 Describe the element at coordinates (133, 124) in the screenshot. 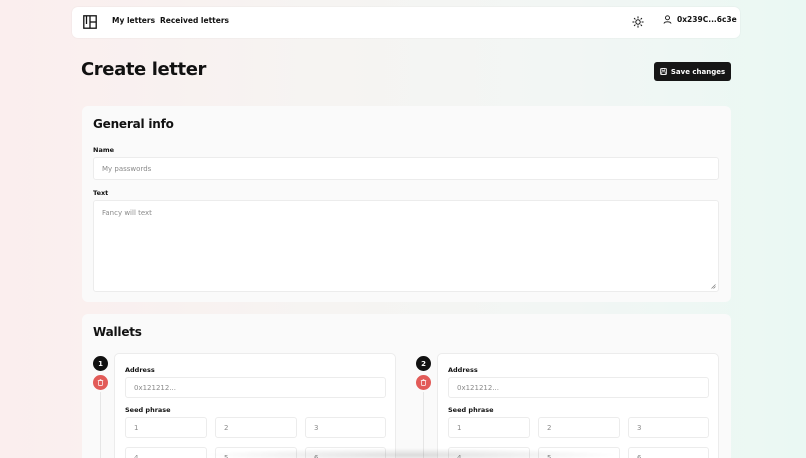

I see `general-info-title: General info` at that location.